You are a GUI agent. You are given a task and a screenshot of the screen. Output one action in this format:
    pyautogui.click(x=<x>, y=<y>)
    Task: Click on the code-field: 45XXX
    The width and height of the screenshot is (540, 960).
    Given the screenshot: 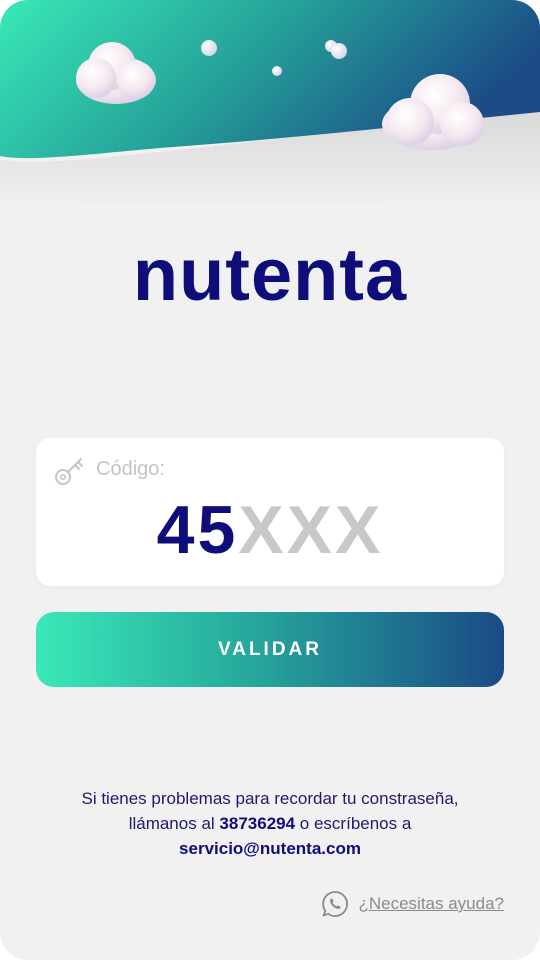 What is the action you would take?
    pyautogui.click(x=270, y=530)
    